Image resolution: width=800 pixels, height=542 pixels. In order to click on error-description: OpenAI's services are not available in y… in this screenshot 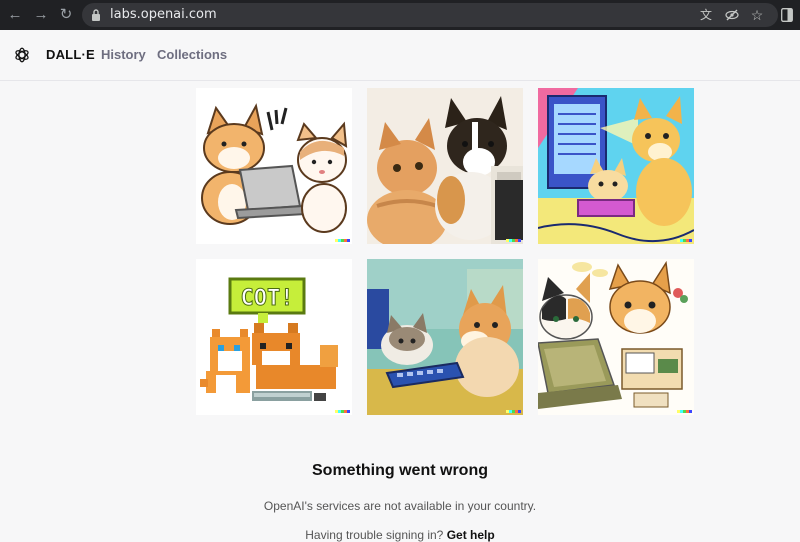, I will do `click(400, 506)`.